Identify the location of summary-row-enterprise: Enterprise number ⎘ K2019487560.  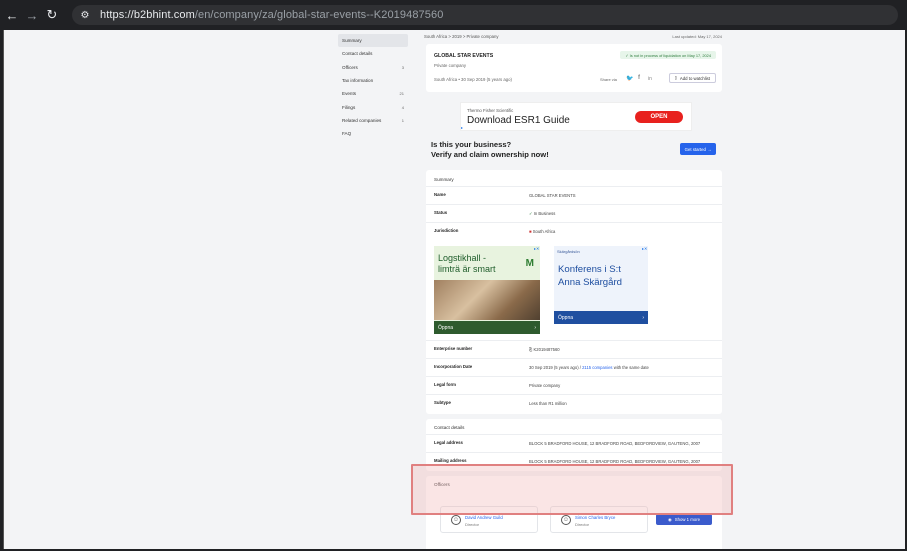
(574, 349).